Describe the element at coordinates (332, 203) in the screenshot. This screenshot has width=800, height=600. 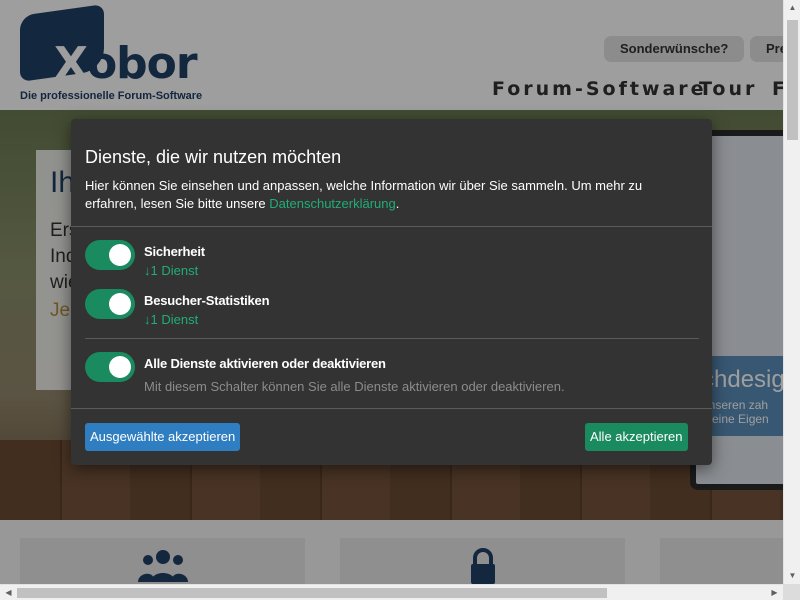
I see `privacy-policy-link: Datenschutzerklärung` at that location.